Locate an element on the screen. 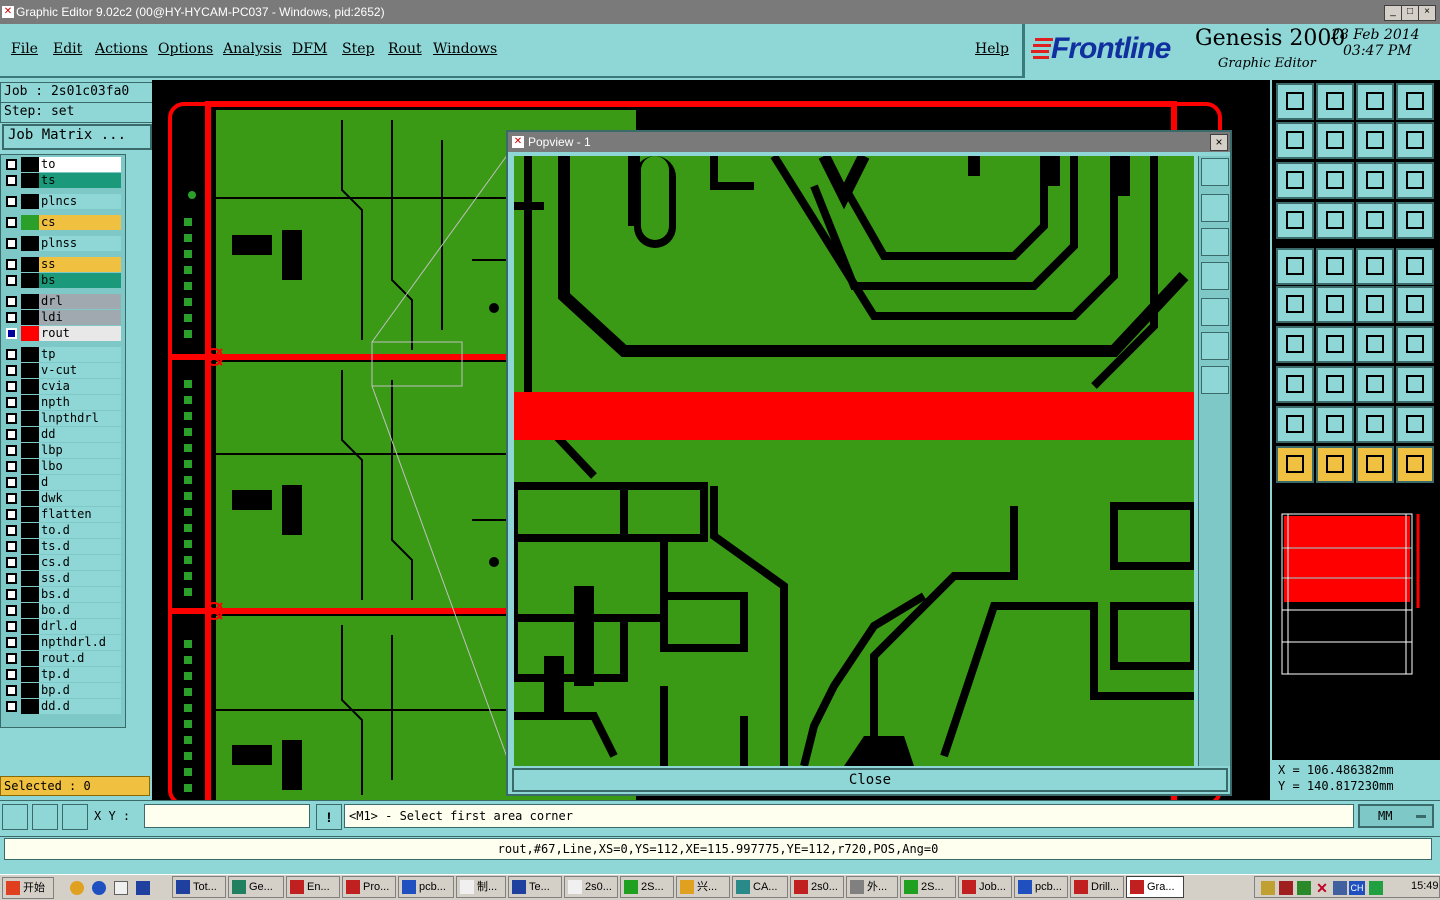  join-lines-icon is located at coordinates (1415, 344).